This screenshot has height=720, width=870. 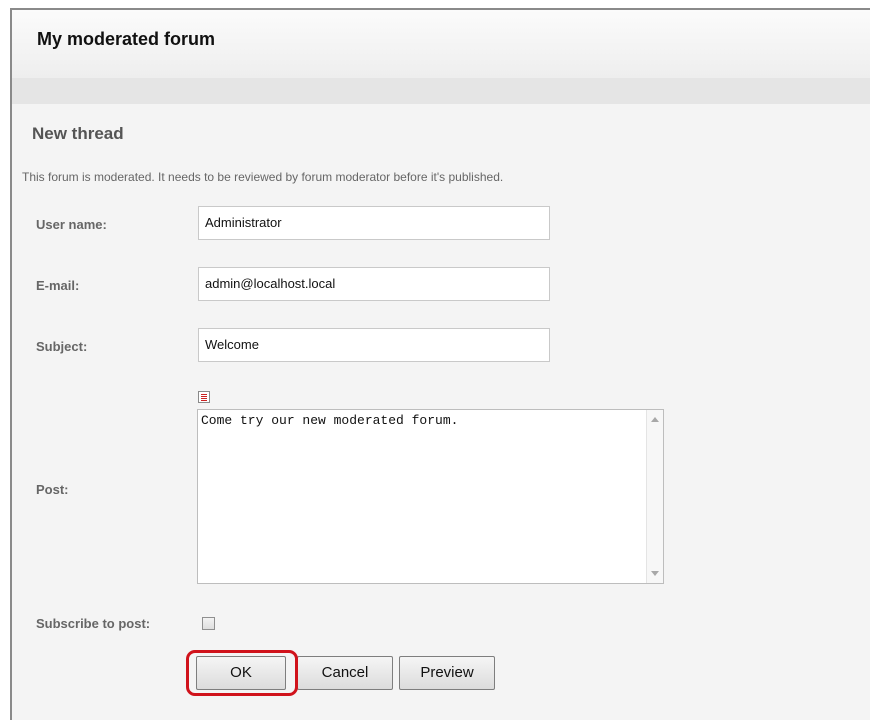 What do you see at coordinates (208, 623) in the screenshot?
I see `subscribe-checkbox` at bounding box center [208, 623].